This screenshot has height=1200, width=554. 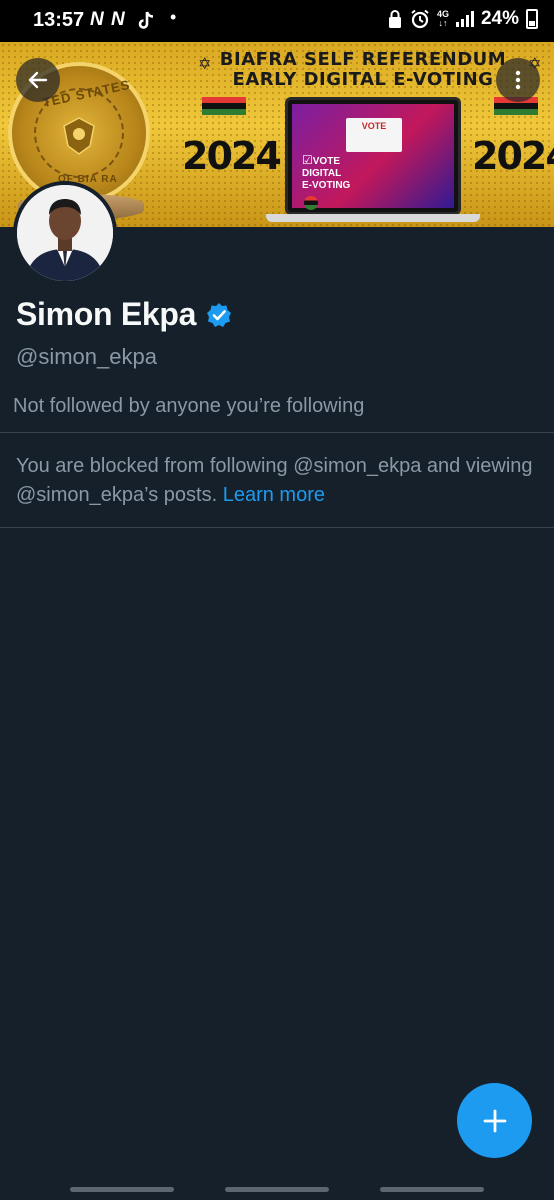 What do you see at coordinates (146, 20) in the screenshot?
I see `tiktok-icon` at bounding box center [146, 20].